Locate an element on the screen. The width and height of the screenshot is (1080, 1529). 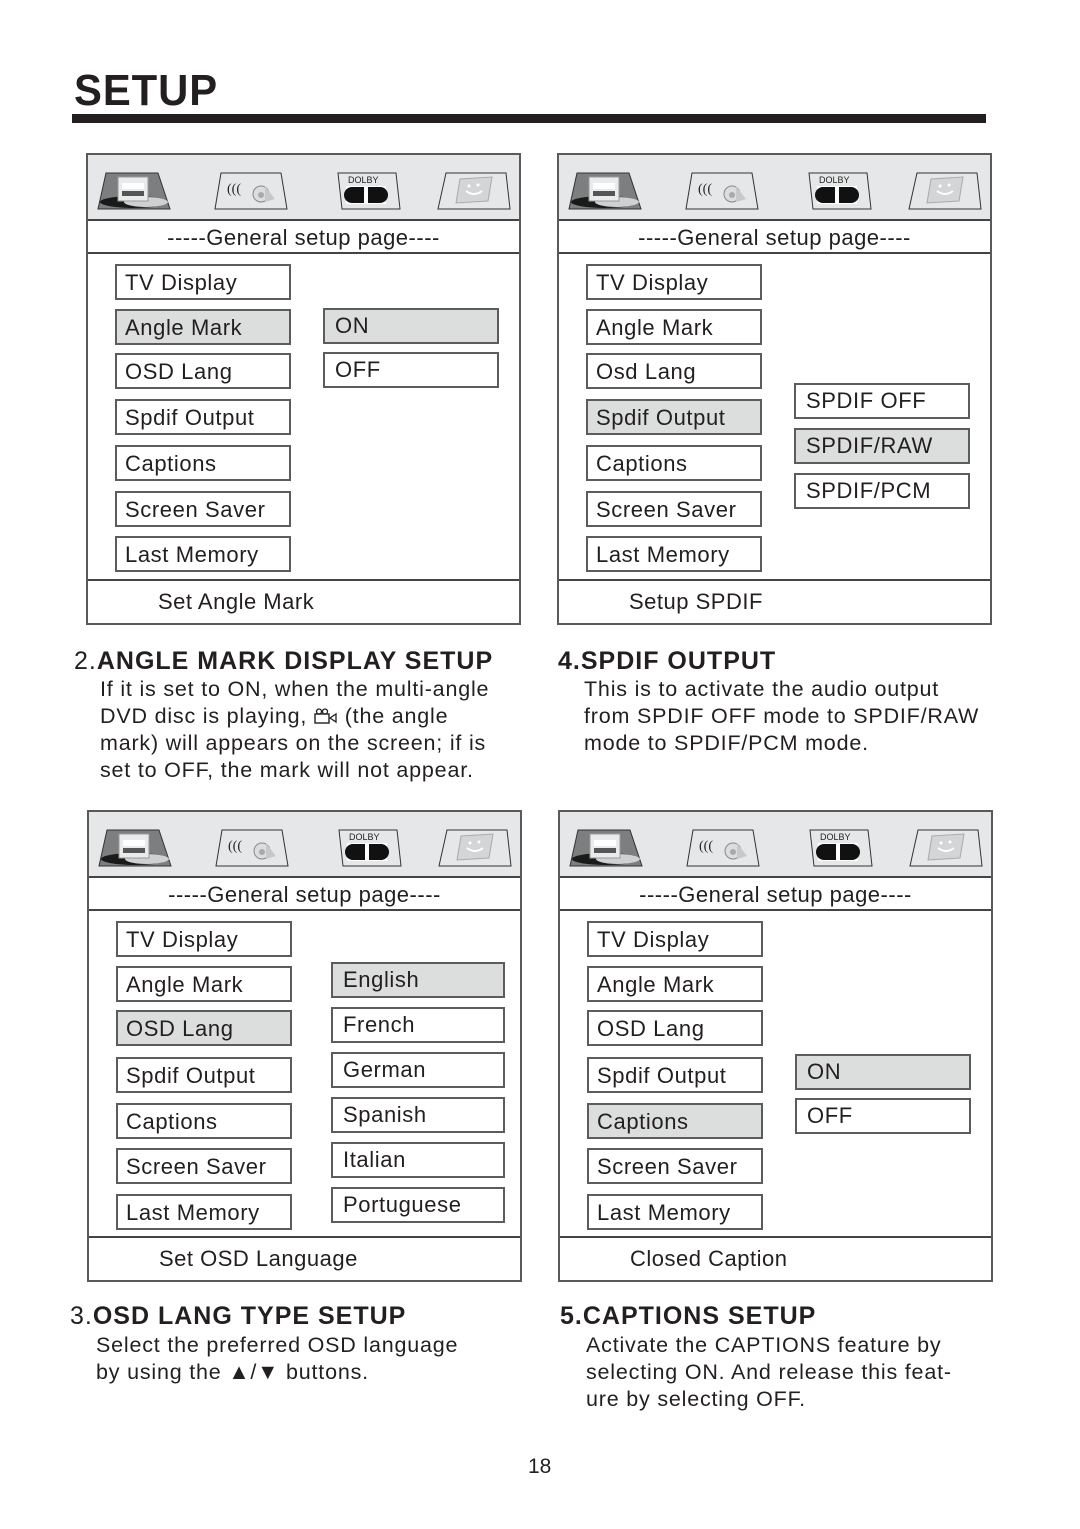
section-title: SPDIF OUTPUT is located at coordinates (678, 661).